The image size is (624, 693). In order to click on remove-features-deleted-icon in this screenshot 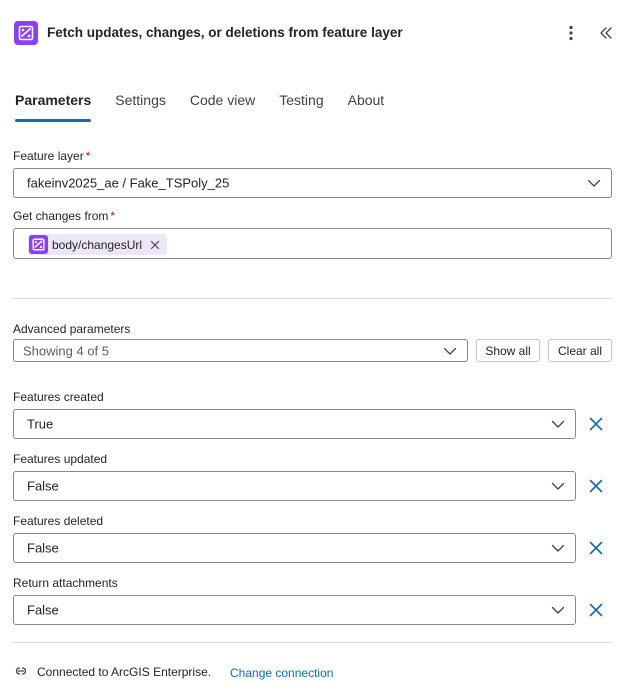, I will do `click(596, 548)`.